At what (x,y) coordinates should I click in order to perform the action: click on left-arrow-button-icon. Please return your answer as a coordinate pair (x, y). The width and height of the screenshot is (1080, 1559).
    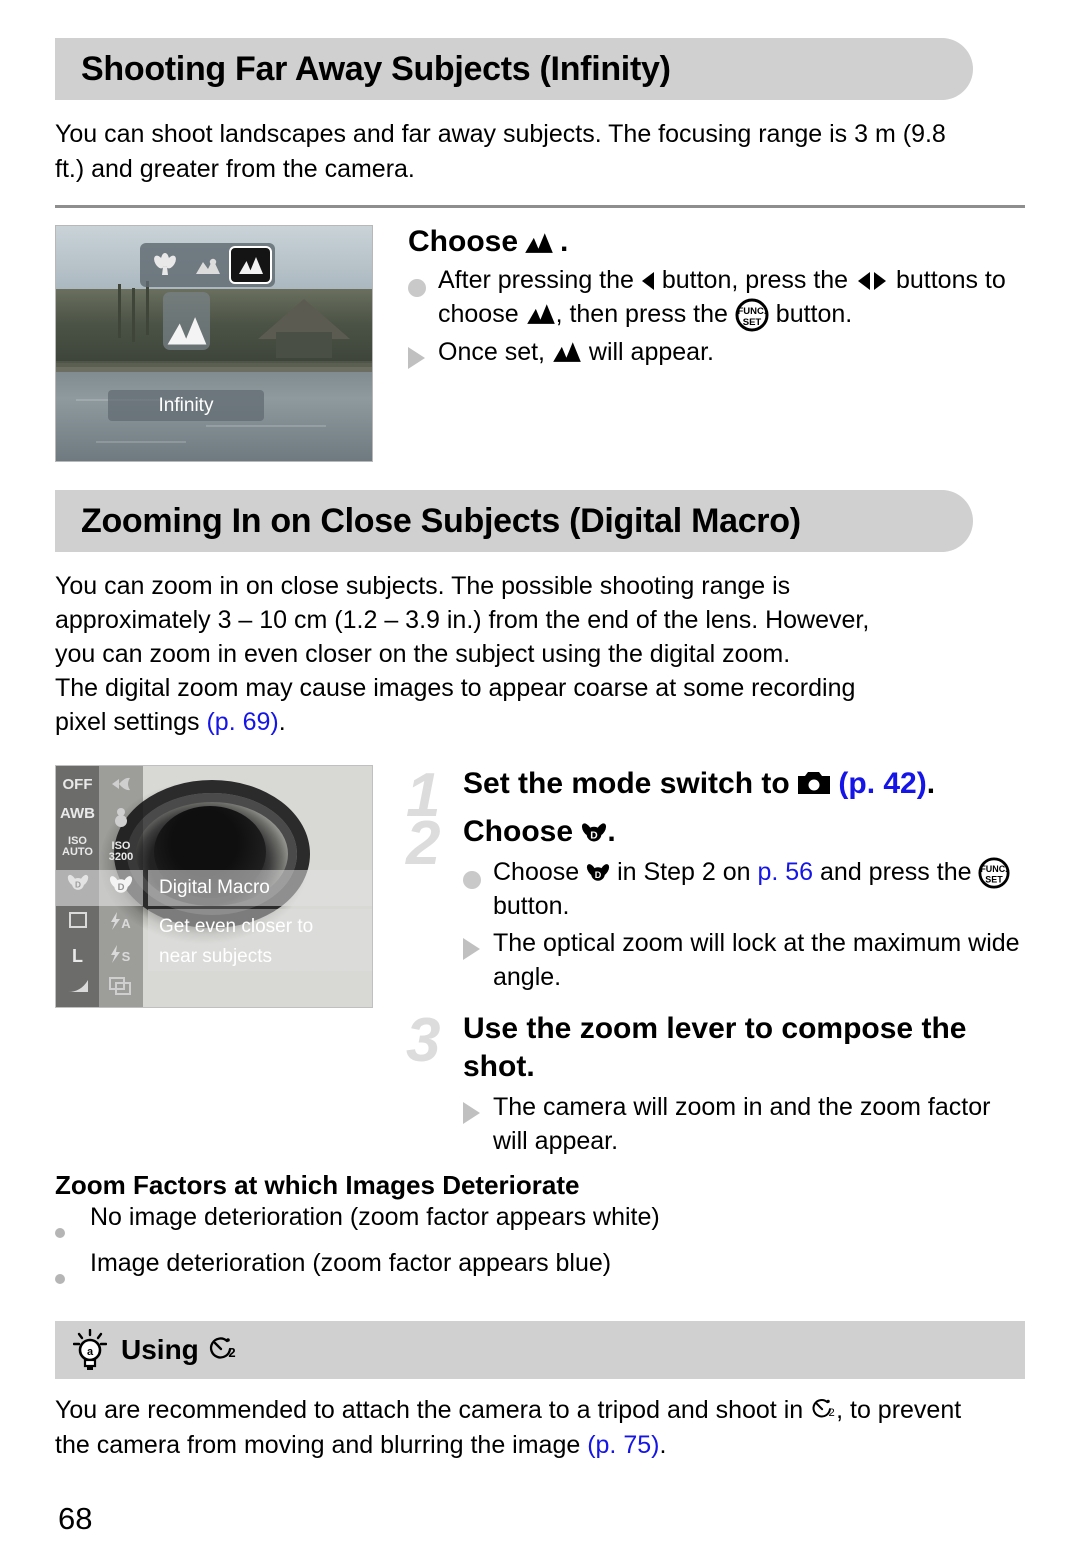
    Looking at the image, I should click on (647, 281).